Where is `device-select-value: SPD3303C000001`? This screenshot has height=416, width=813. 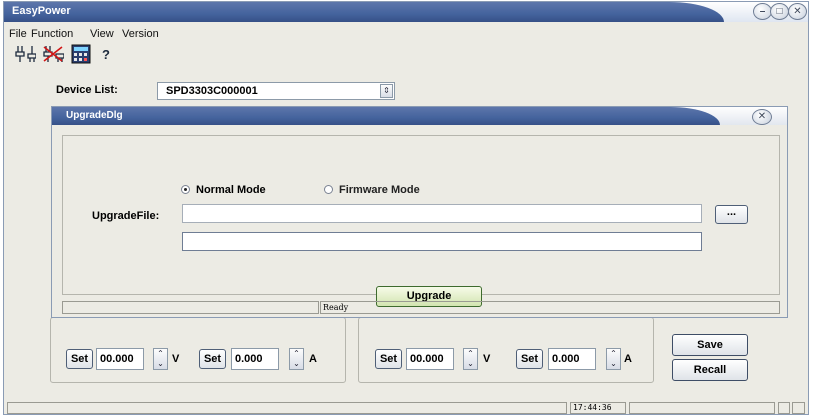
device-select-value: SPD3303C000001 is located at coordinates (212, 91).